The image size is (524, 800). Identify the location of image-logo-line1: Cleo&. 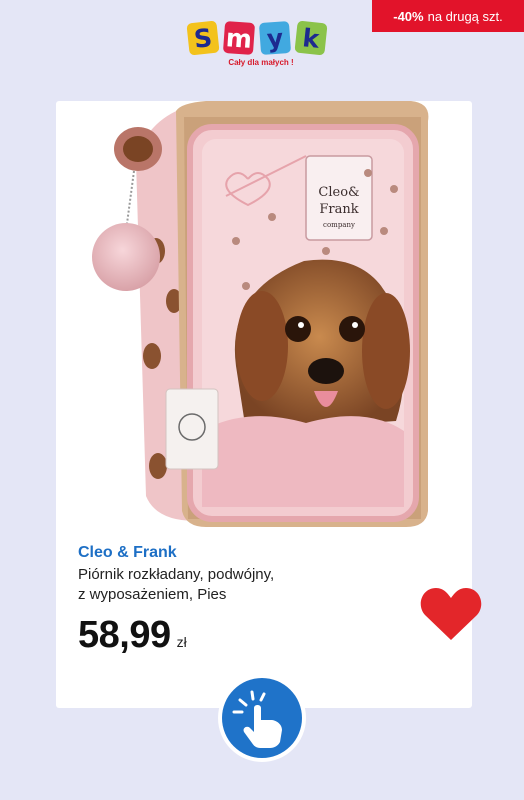
(338, 192).